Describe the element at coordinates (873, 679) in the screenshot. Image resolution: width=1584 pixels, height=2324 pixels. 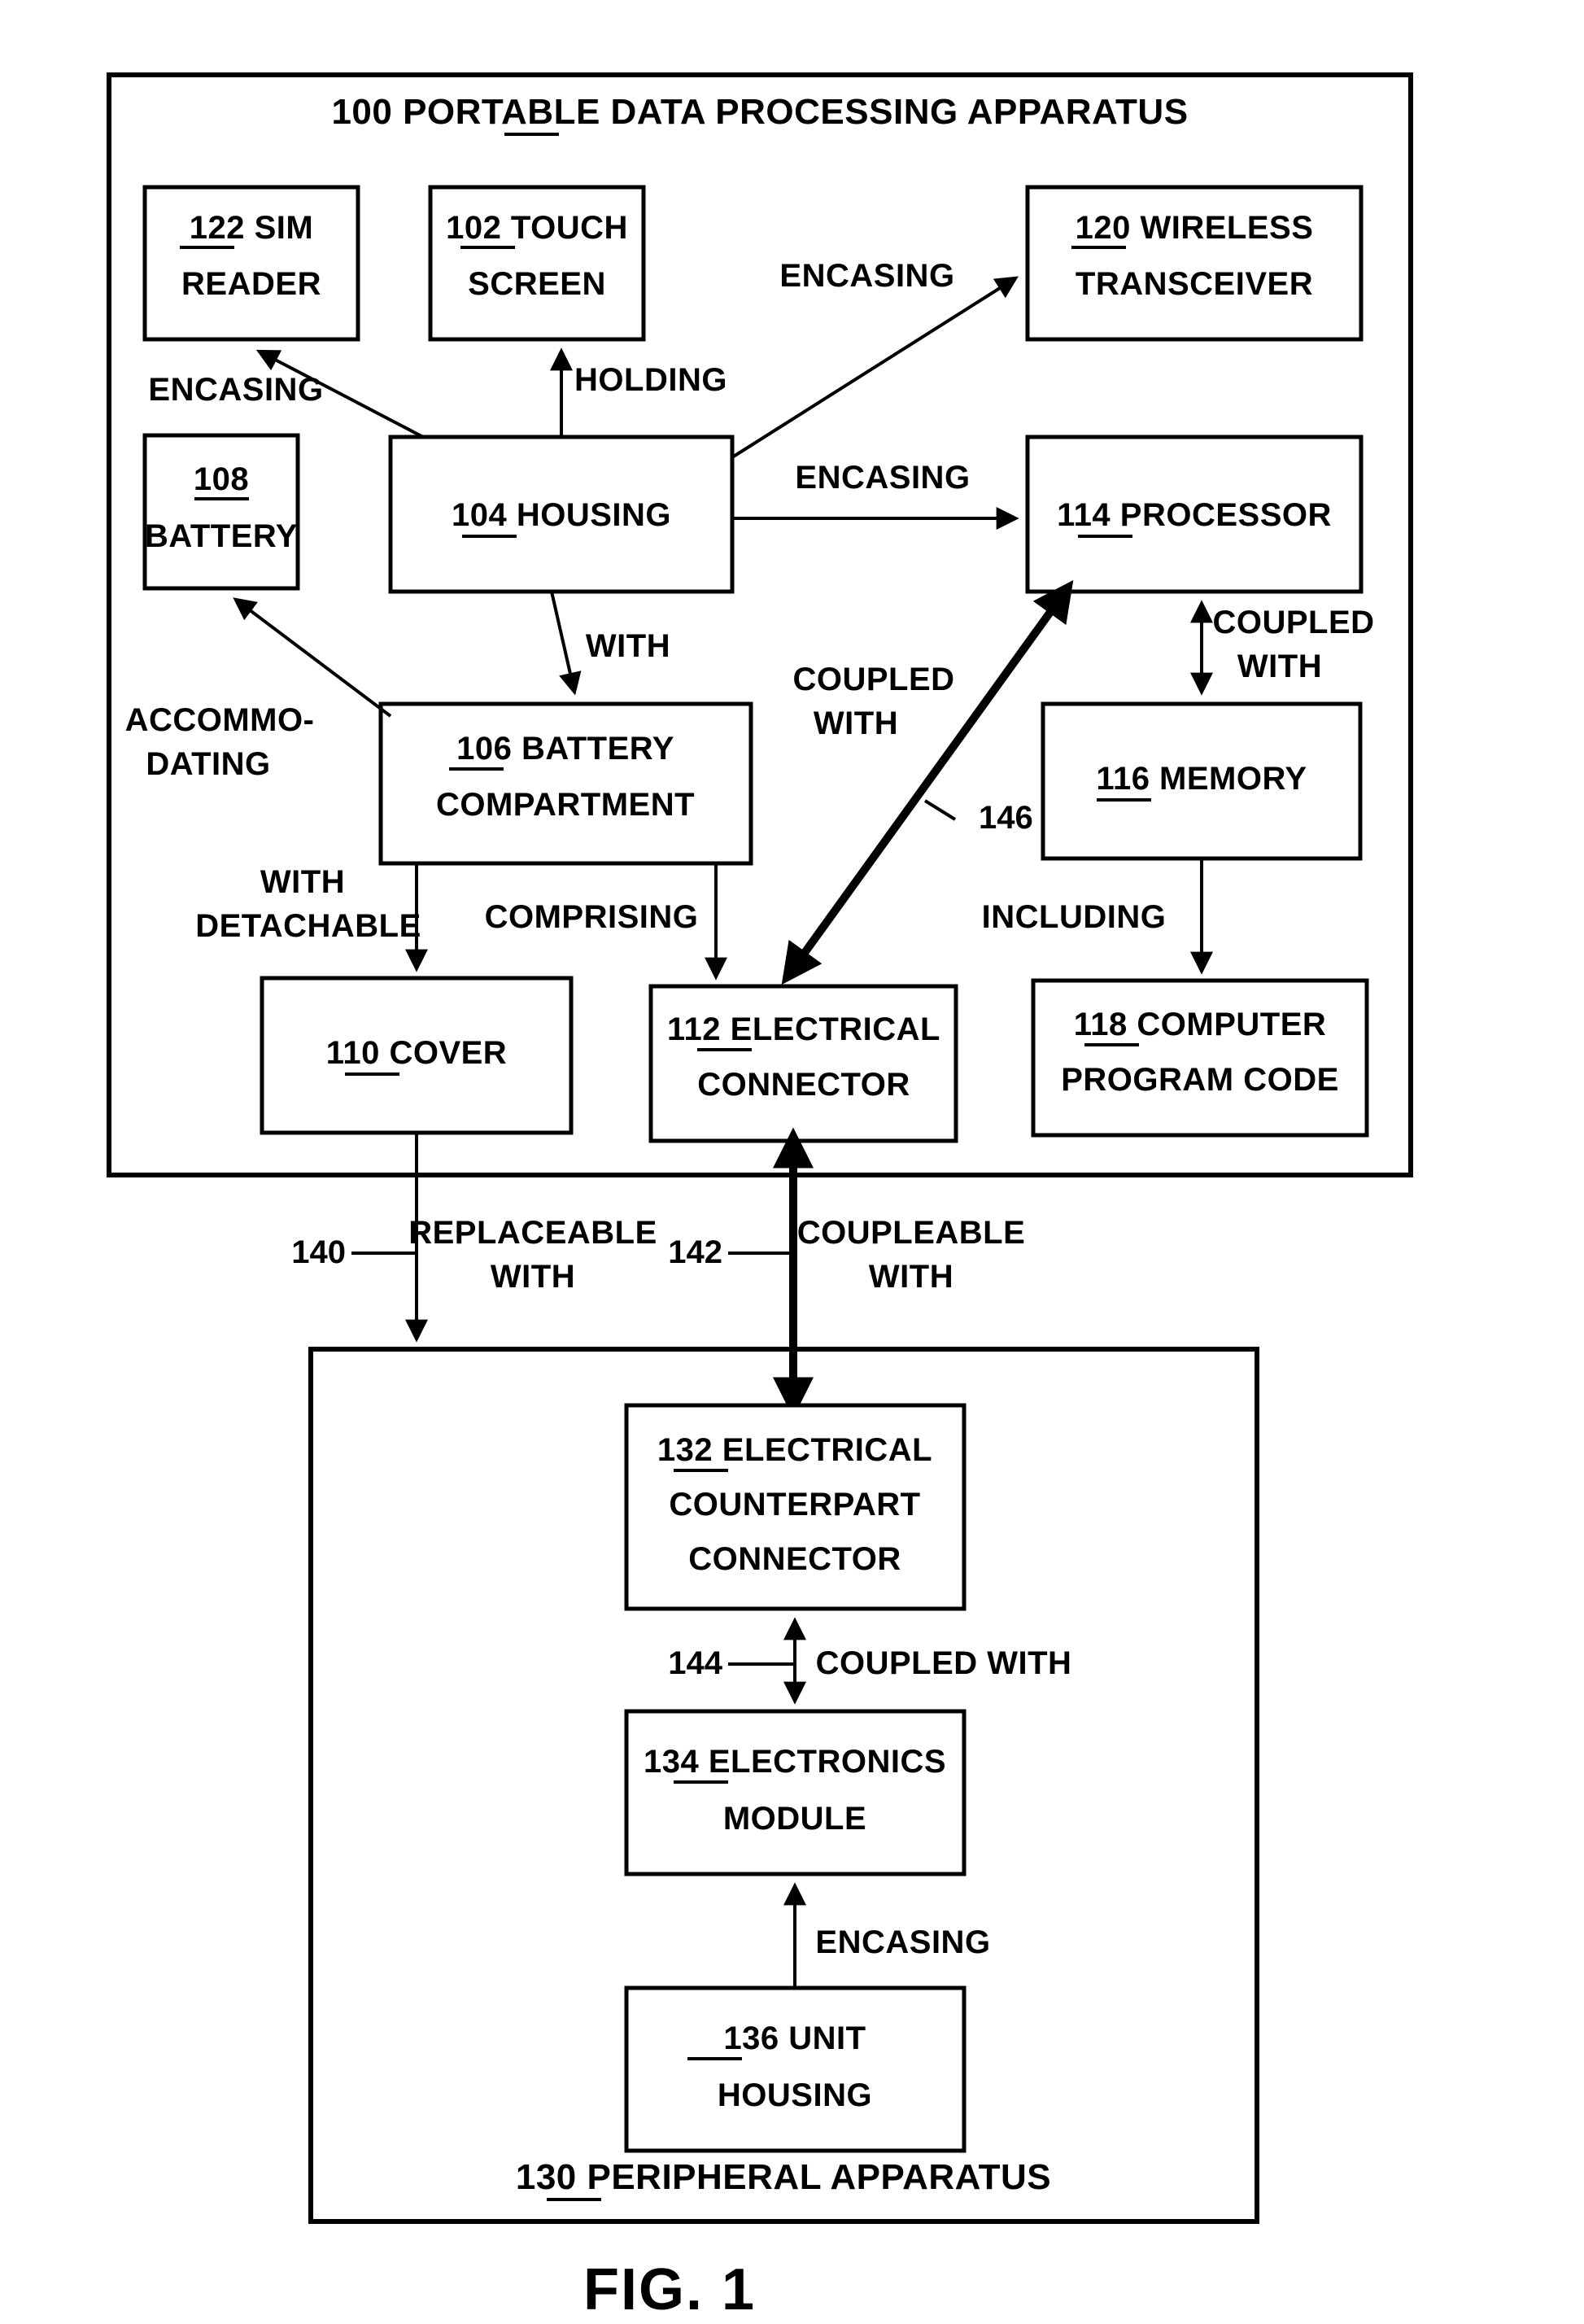
I see `edge-label-coupled-with-146-line1: COUPLED` at that location.